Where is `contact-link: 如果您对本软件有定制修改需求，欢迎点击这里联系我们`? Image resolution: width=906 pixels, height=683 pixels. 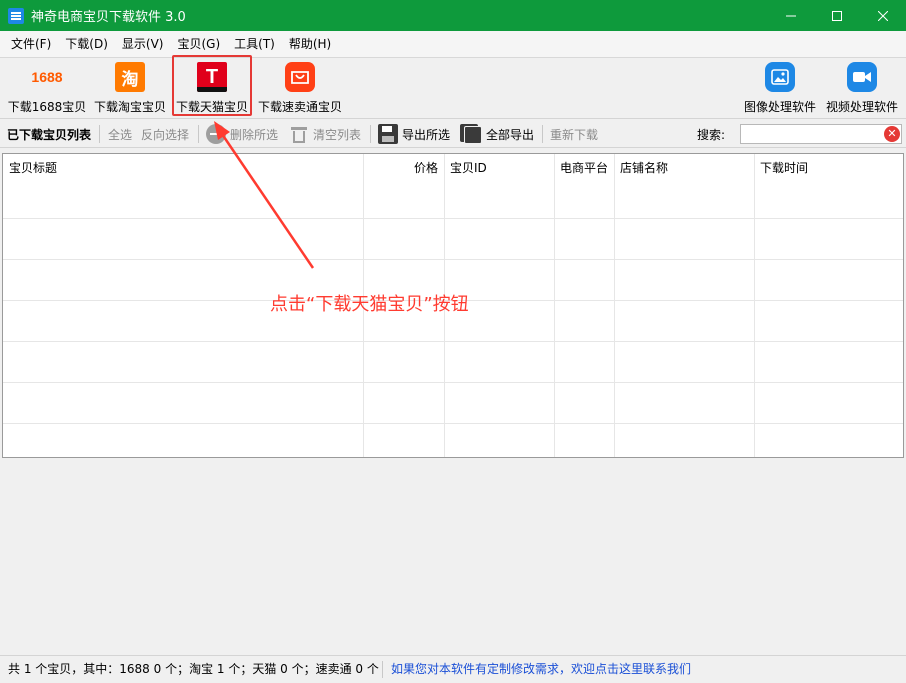
contact-link: 如果您对本软件有定制修改需求，欢迎点击这里联系我们 is located at coordinates (541, 669).